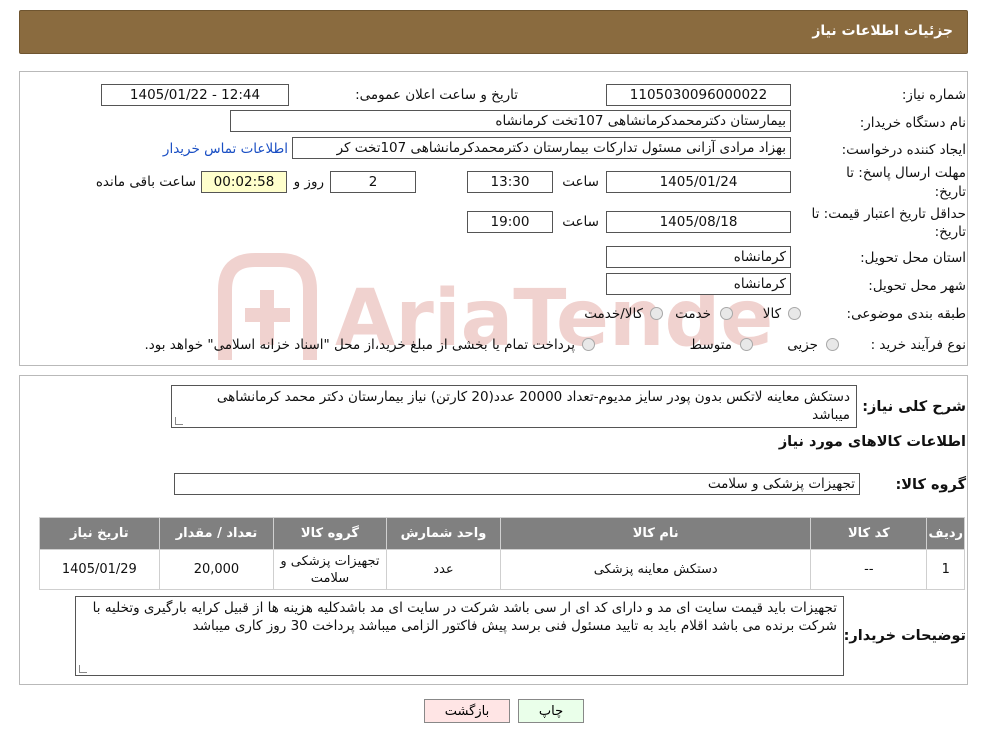 The image size is (985, 744). Describe the element at coordinates (906, 173) in the screenshot. I see `deadline-label-line1: مهلت ارسال پاسخ: تا` at that location.